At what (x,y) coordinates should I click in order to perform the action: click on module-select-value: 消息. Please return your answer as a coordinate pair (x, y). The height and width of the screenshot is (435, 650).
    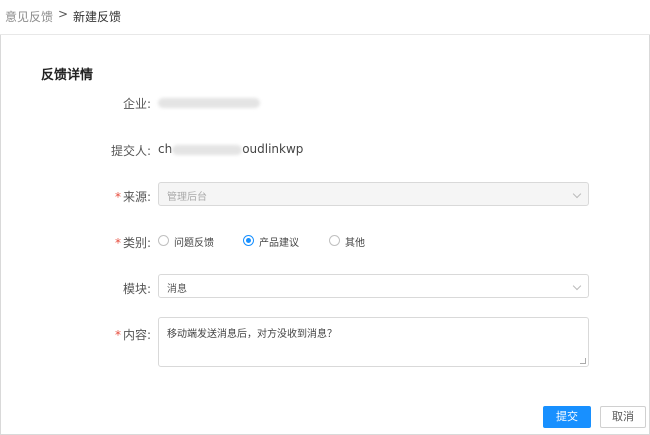
    Looking at the image, I should click on (177, 289).